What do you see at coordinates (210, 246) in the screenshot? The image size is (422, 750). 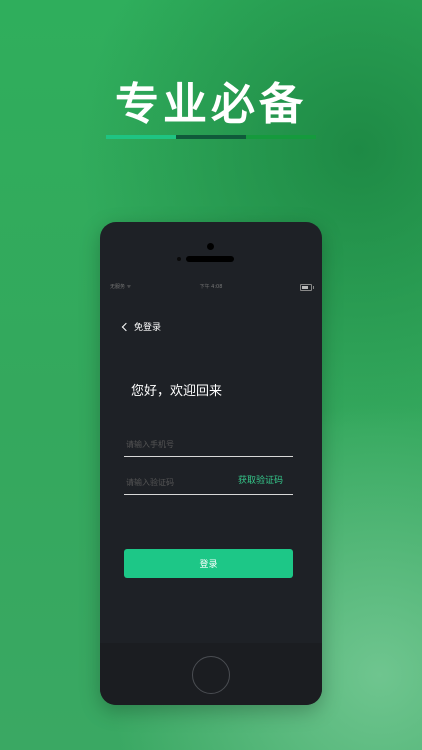 I see `camera-icon` at bounding box center [210, 246].